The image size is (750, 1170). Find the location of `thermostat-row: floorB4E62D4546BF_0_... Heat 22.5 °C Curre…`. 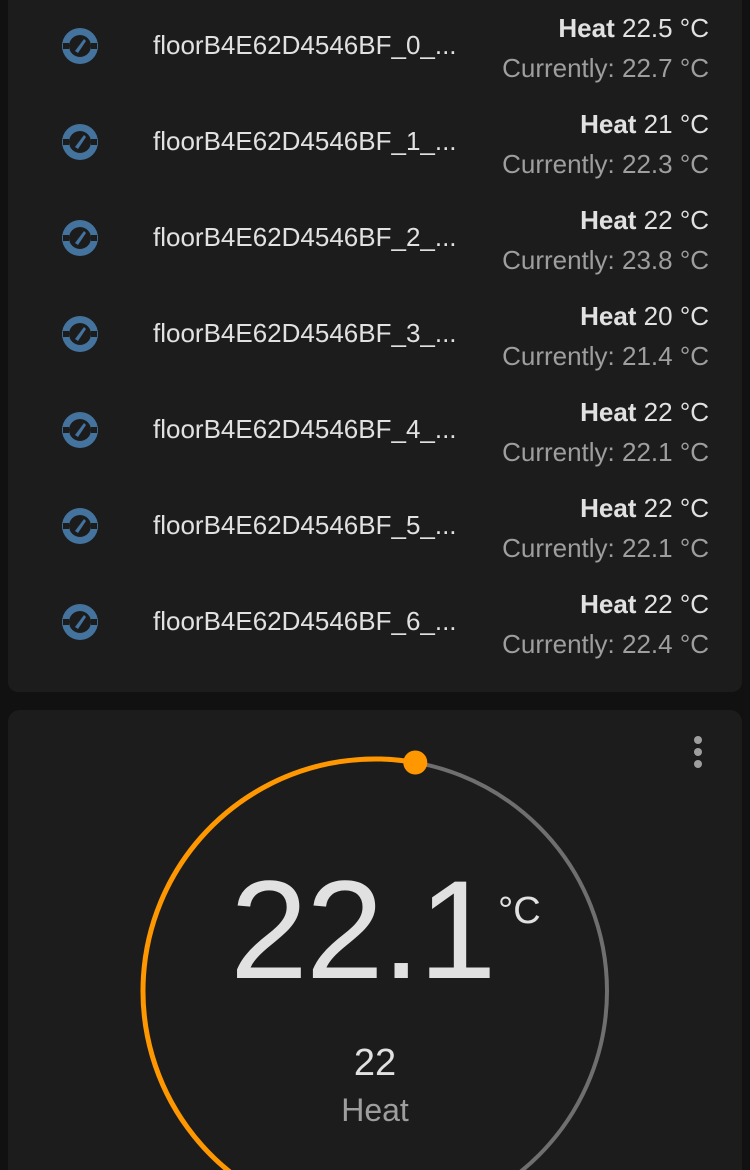

thermostat-row: floorB4E62D4546BF_0_... Heat 22.5 °C Curre… is located at coordinates (375, 48).